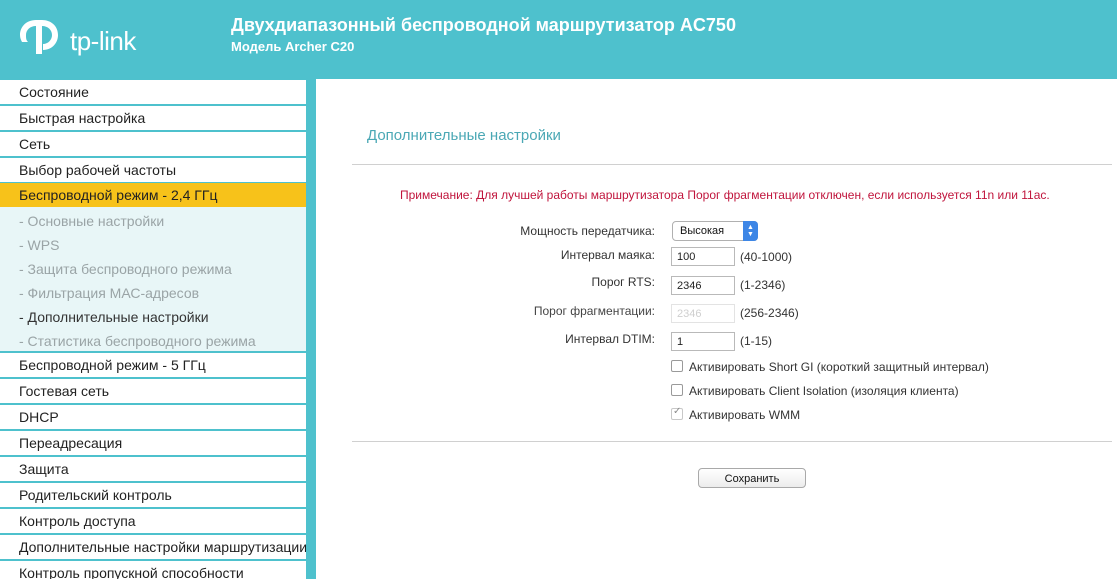 The image size is (1117, 579). Describe the element at coordinates (752, 478) in the screenshot. I see `save-button: Сохранить` at that location.